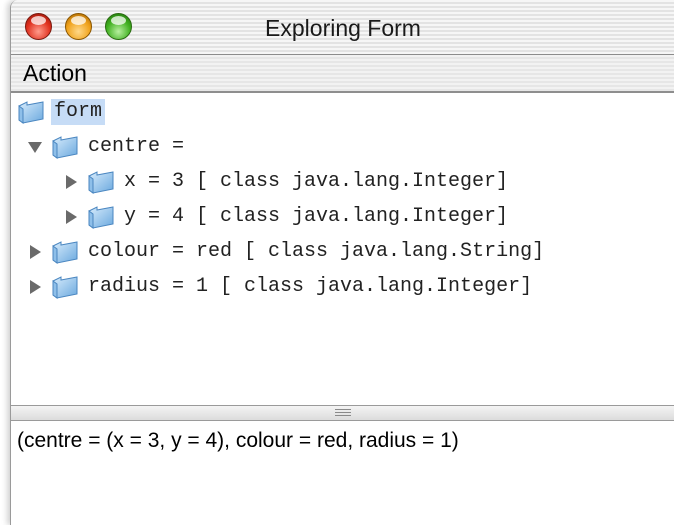  Describe the element at coordinates (136, 146) in the screenshot. I see `tree-node-label: centre =` at that location.